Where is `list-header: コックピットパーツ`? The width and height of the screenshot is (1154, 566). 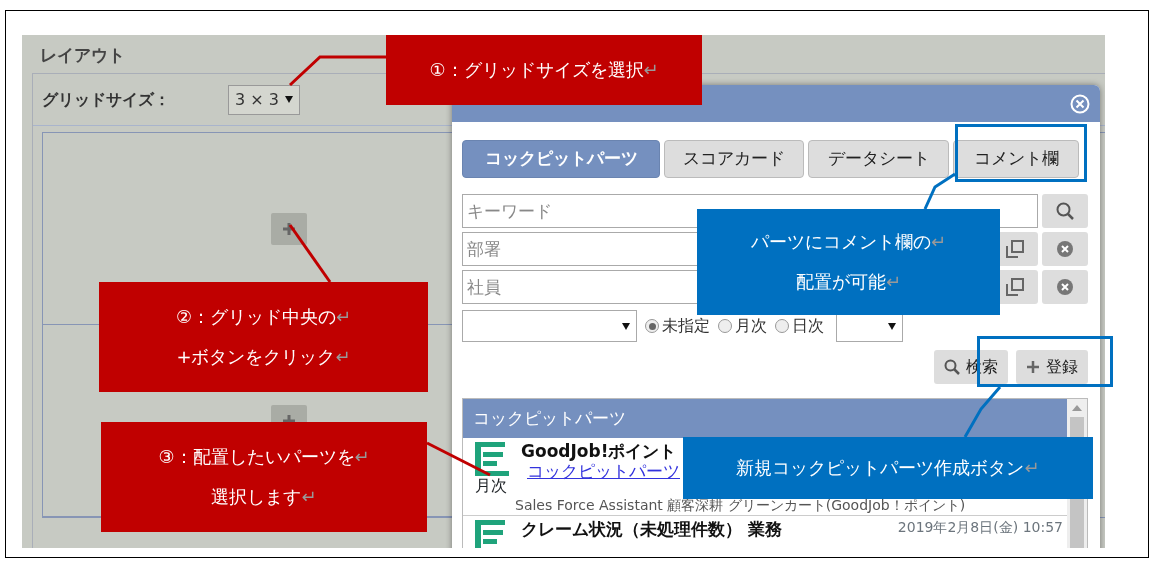
list-header: コックピットパーツ is located at coordinates (765, 418).